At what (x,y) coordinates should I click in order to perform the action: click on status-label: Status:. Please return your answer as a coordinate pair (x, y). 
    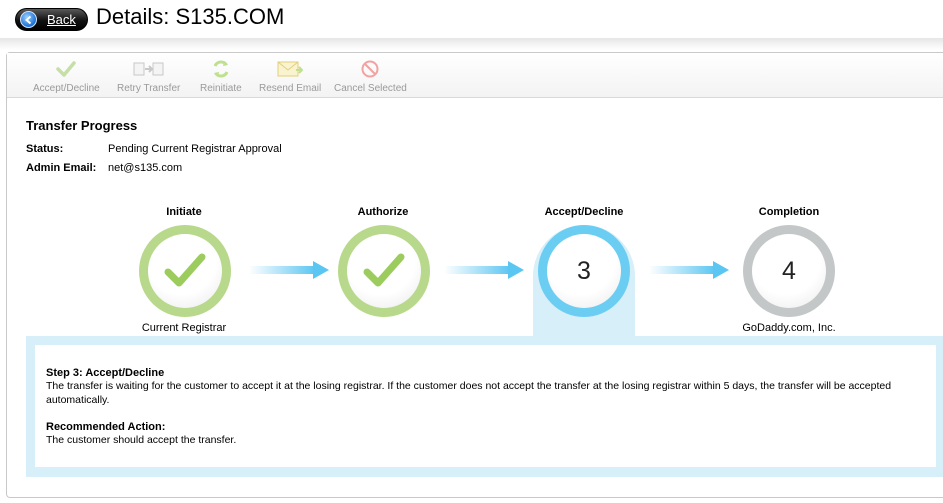
    Looking at the image, I should click on (45, 149).